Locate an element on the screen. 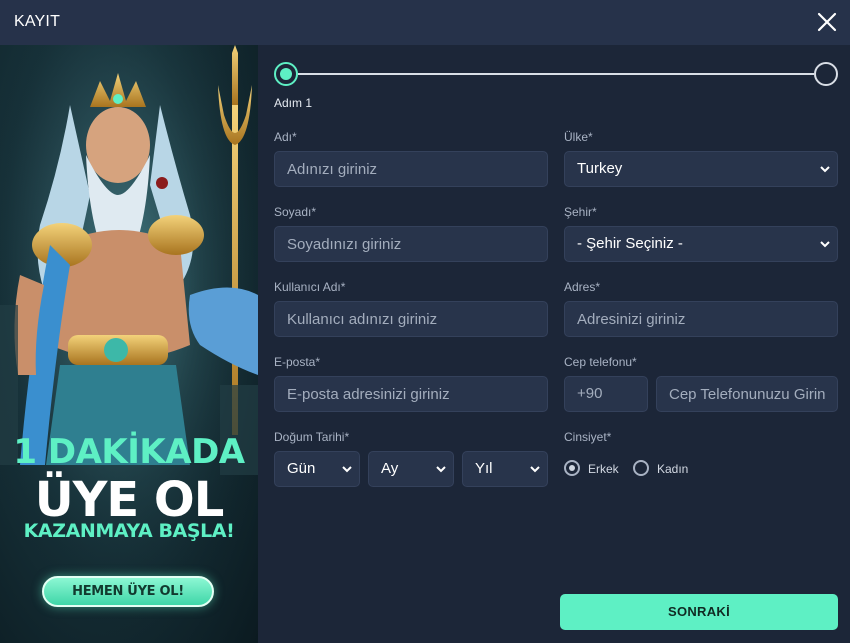  birth-month-select: Ay is located at coordinates (411, 469).